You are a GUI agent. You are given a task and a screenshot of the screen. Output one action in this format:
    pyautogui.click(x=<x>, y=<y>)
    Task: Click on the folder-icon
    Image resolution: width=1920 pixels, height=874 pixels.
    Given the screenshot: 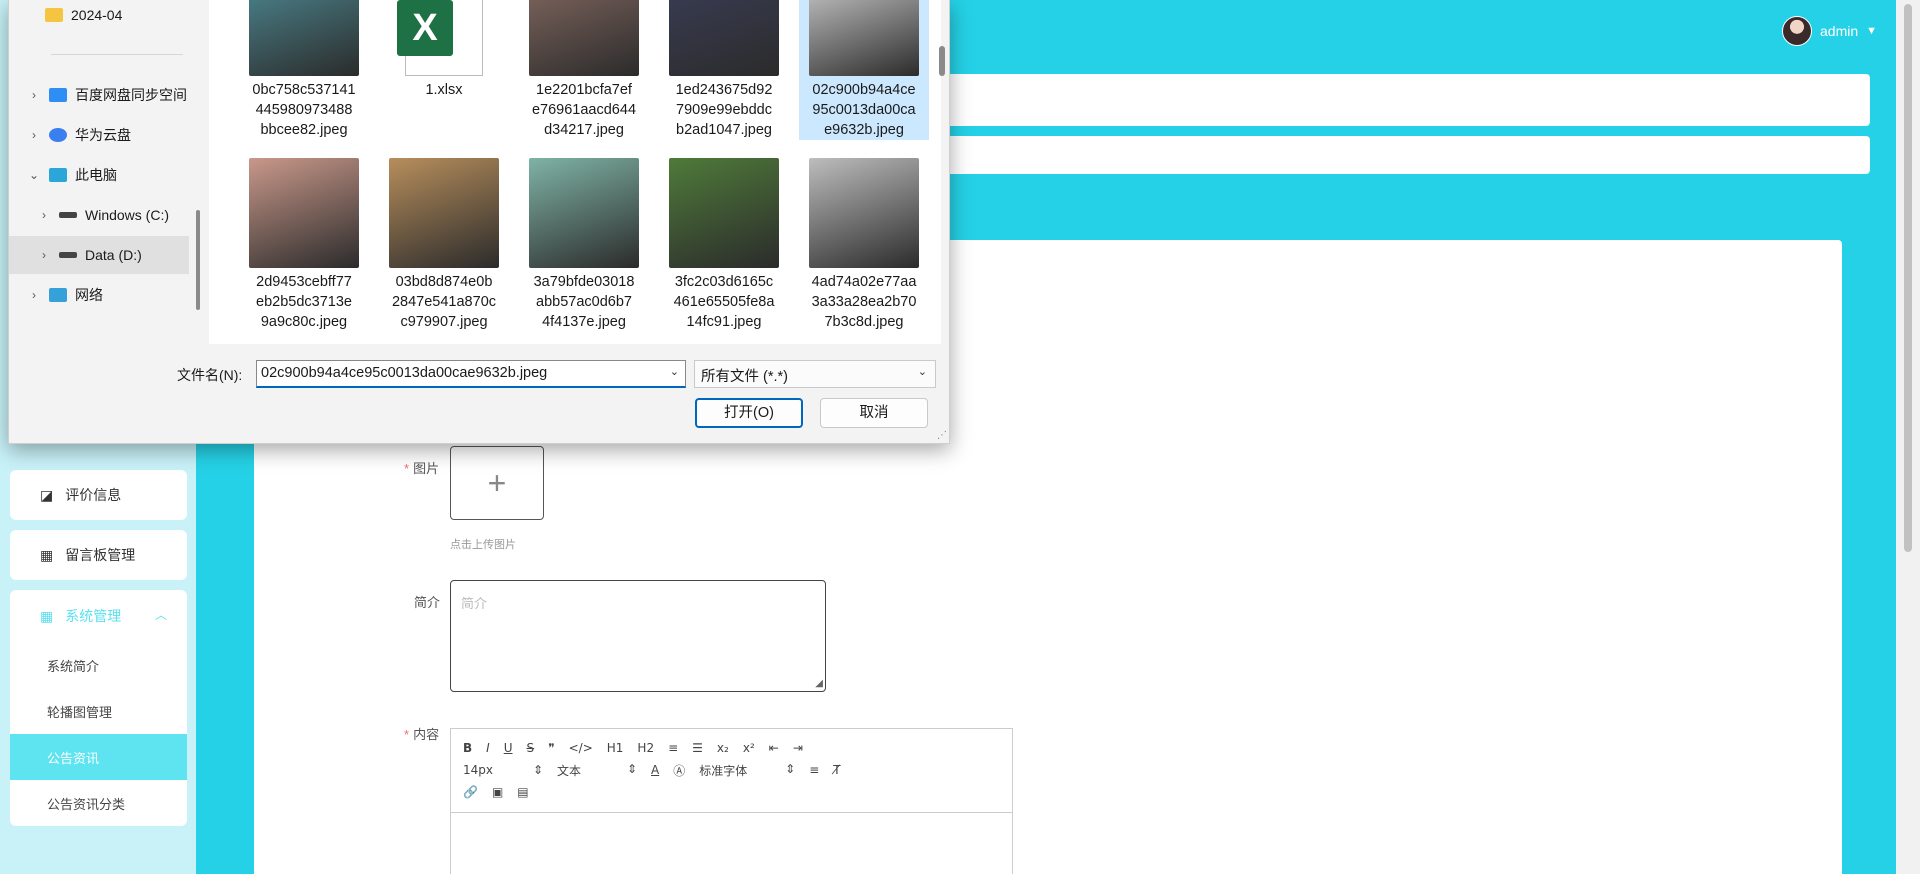 What is the action you would take?
    pyautogui.click(x=54, y=15)
    